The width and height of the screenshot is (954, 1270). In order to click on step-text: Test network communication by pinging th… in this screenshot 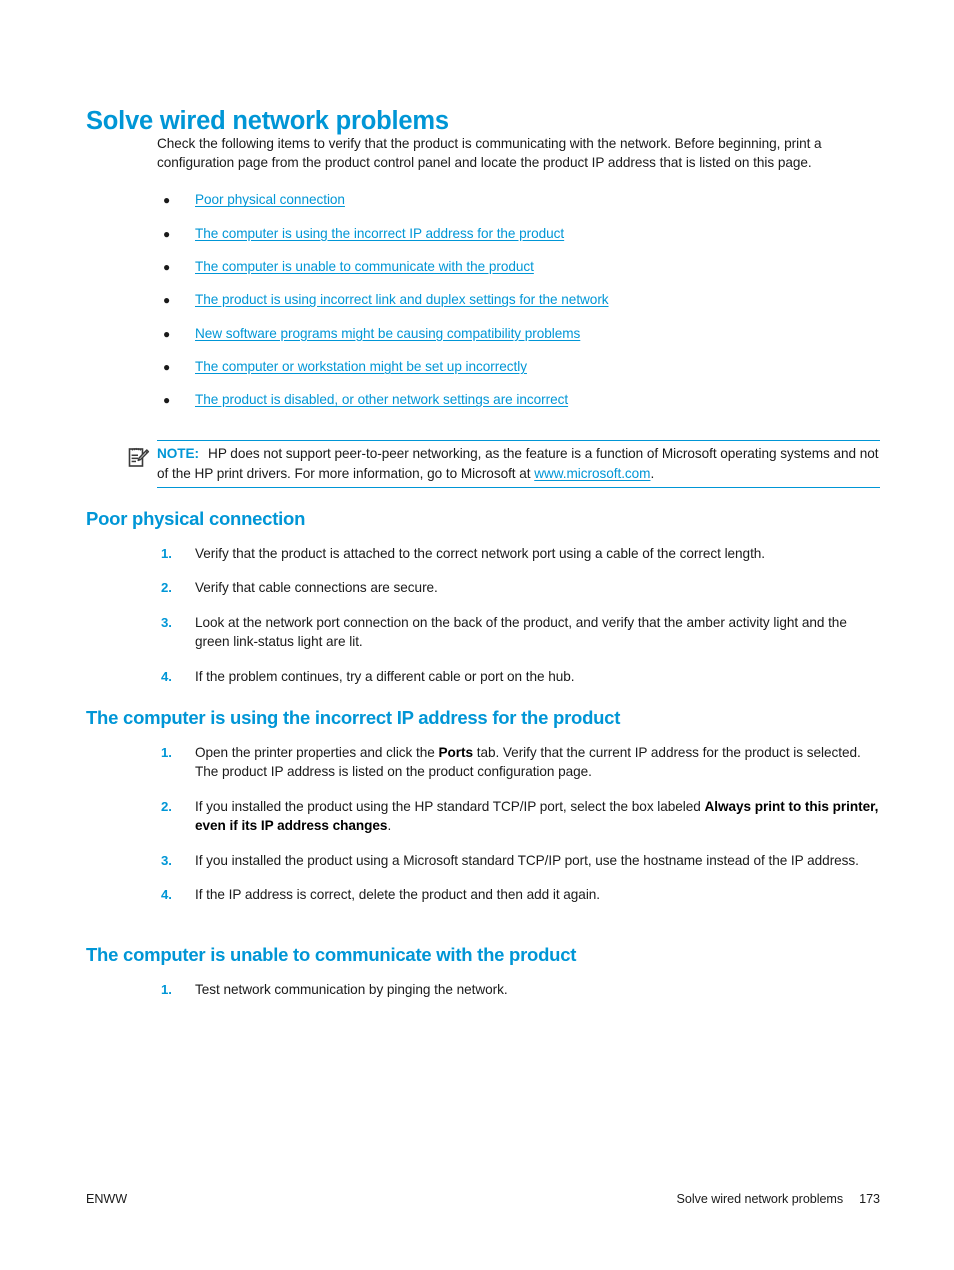, I will do `click(351, 989)`.